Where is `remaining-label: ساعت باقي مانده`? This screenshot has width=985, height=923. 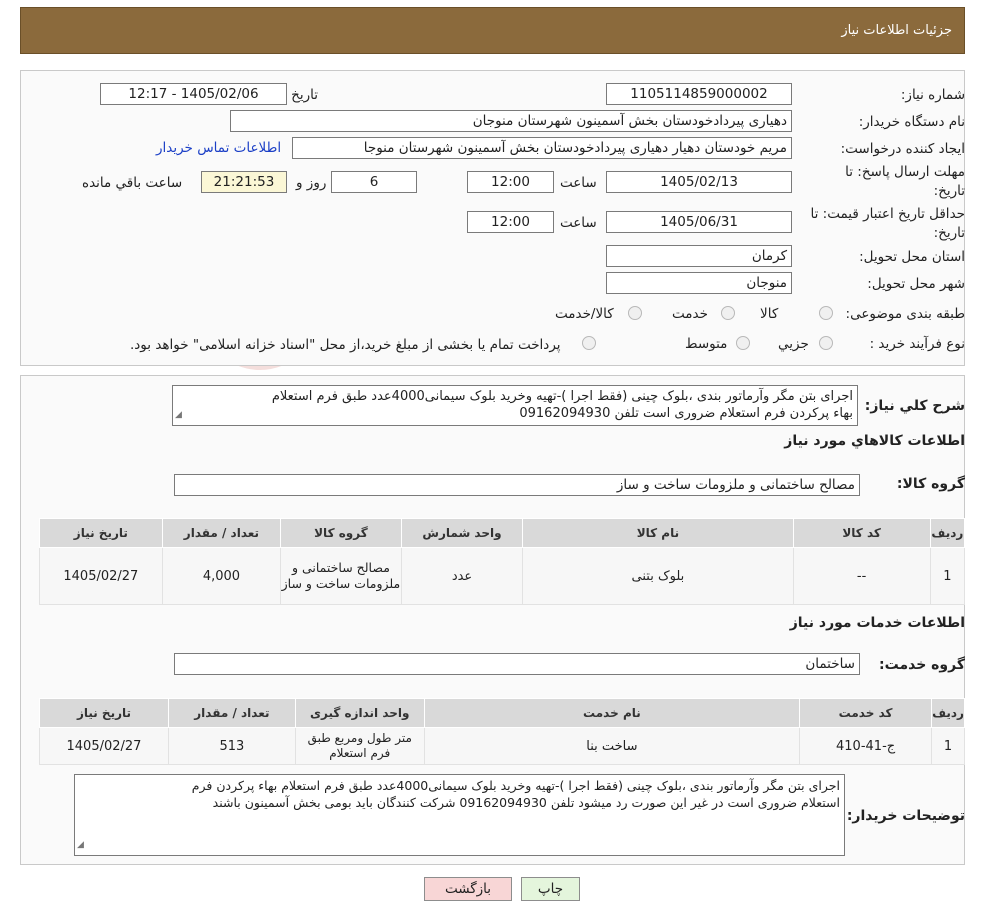
remaining-label: ساعت باقي مانده is located at coordinates (132, 183).